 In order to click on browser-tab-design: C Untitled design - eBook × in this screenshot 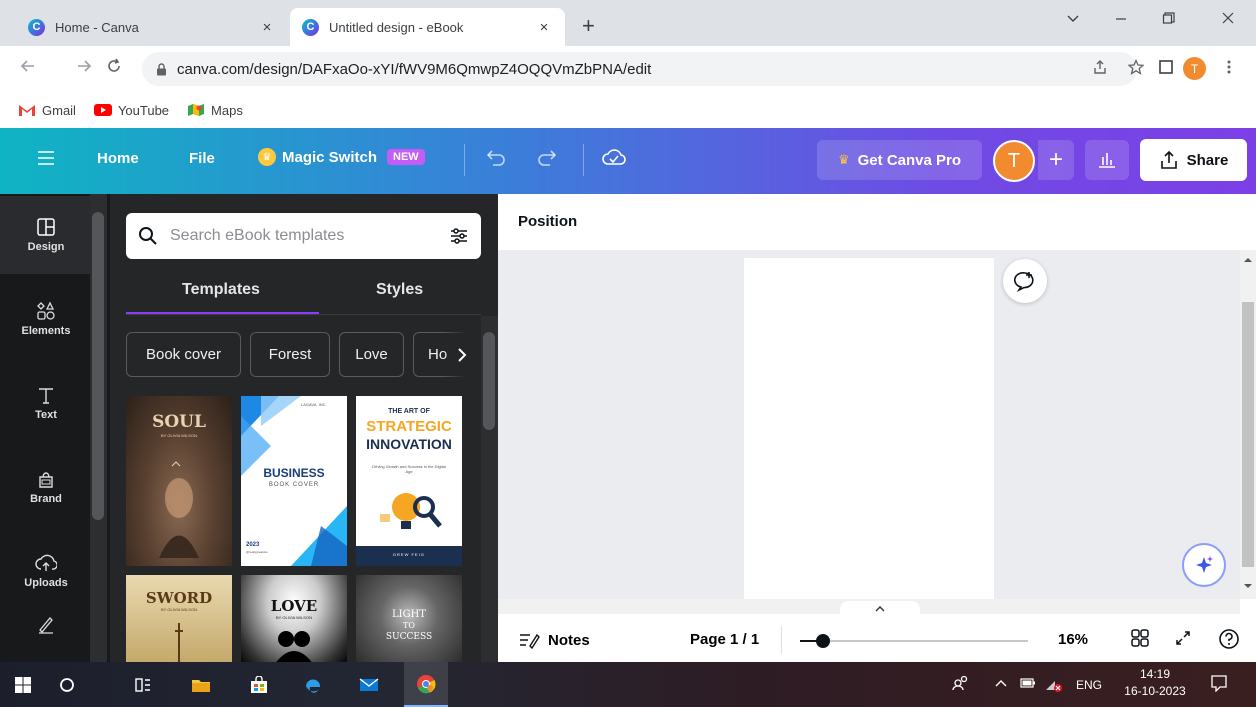, I will do `click(427, 27)`.